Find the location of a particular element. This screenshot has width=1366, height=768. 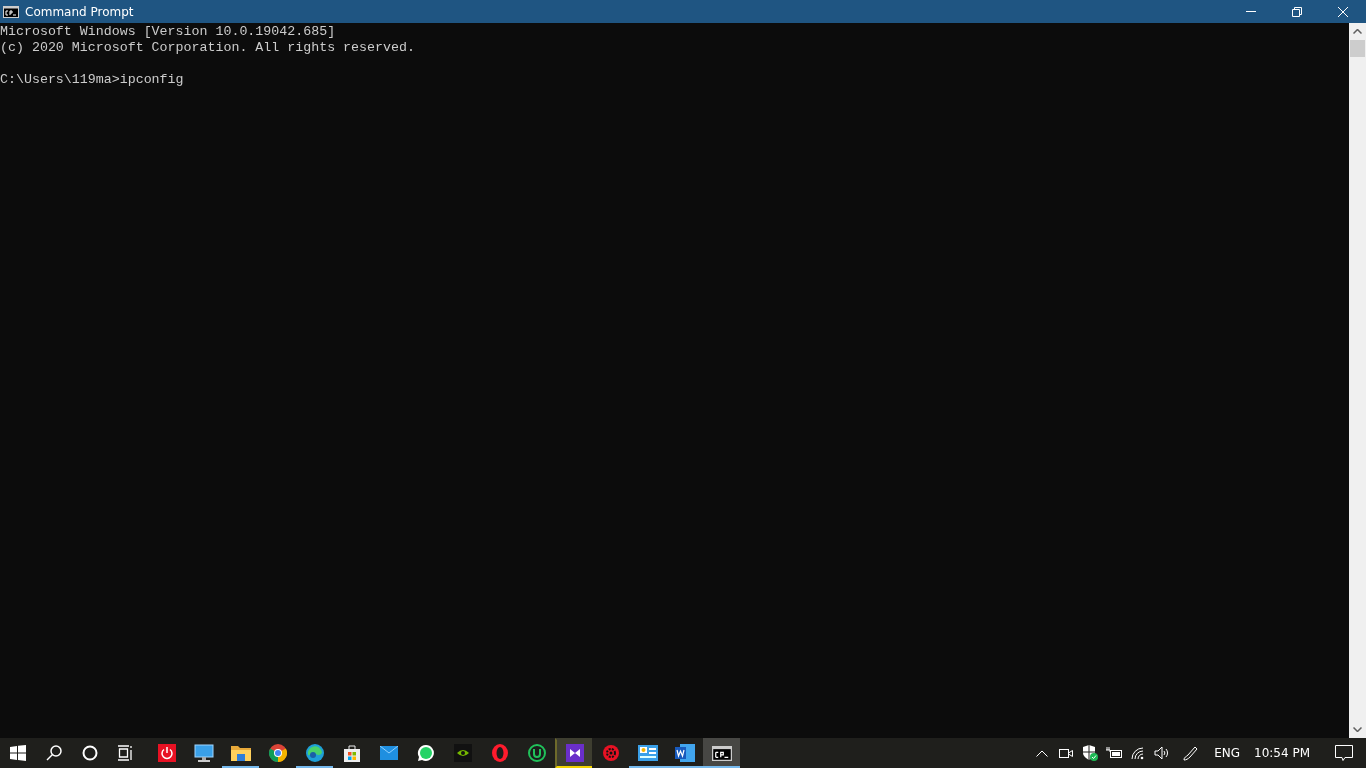

power-icon is located at coordinates (166, 753).